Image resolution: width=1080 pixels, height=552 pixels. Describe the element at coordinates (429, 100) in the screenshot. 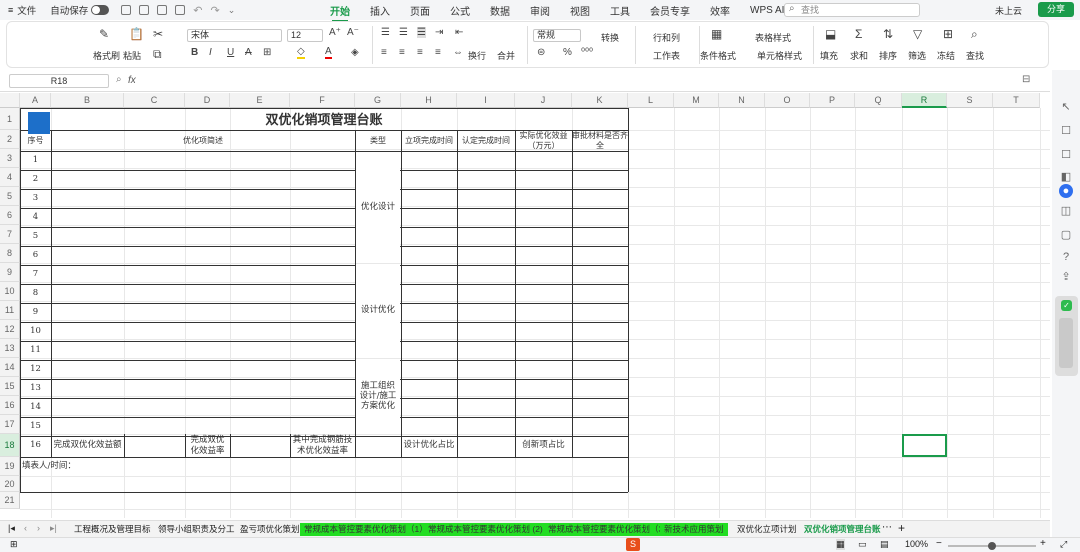

I see `column-header-H: H` at that location.